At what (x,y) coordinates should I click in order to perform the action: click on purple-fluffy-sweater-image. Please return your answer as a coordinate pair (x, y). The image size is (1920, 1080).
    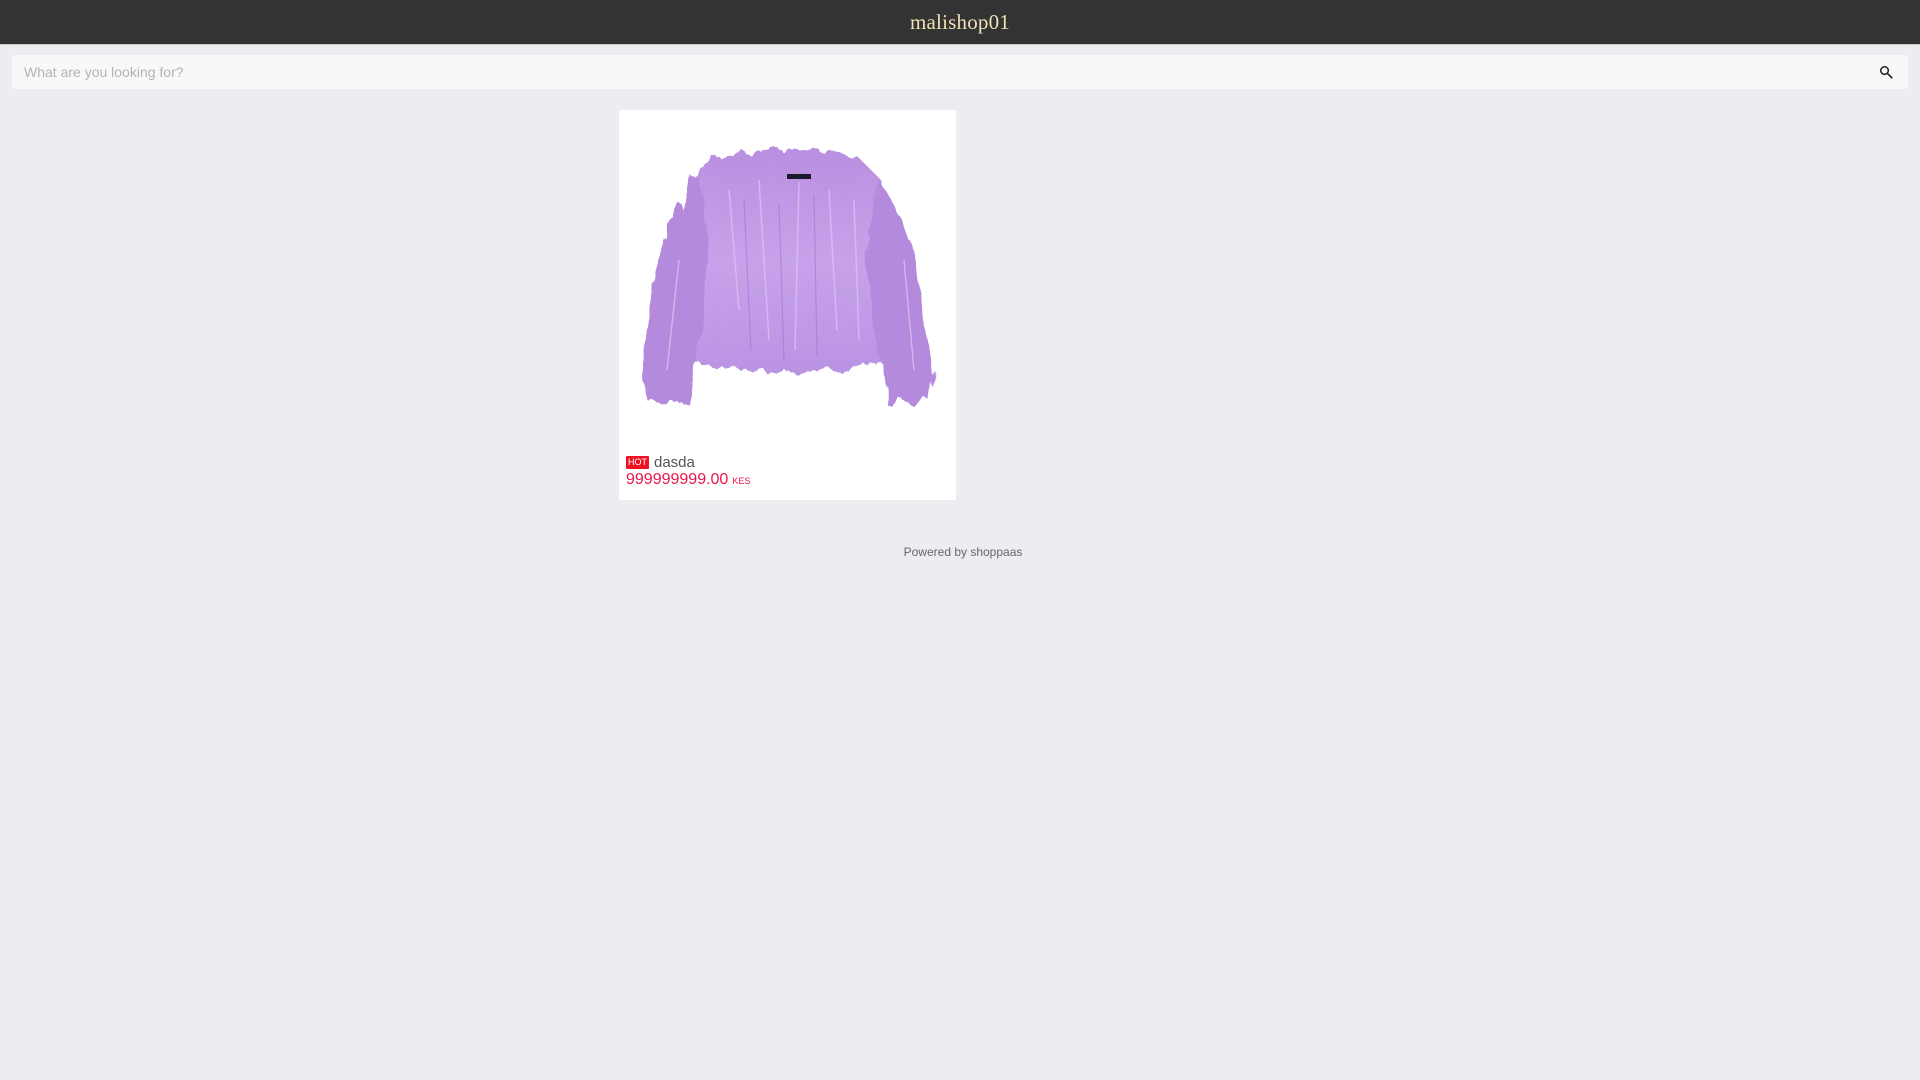
    Looking at the image, I should click on (787, 277).